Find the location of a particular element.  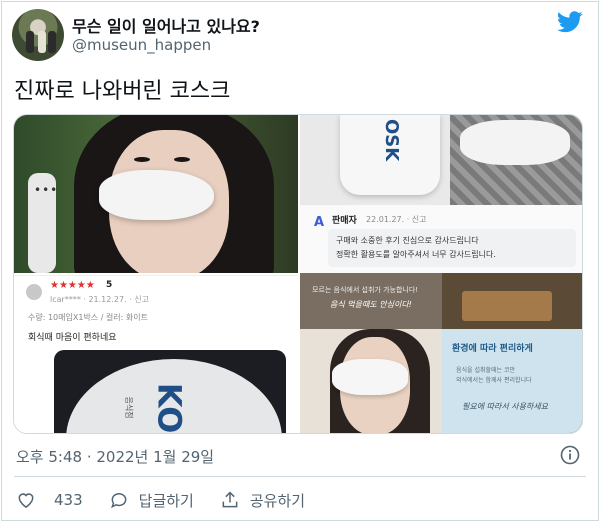

review-comment: 회식때 마음이 편하네요 is located at coordinates (72, 338).